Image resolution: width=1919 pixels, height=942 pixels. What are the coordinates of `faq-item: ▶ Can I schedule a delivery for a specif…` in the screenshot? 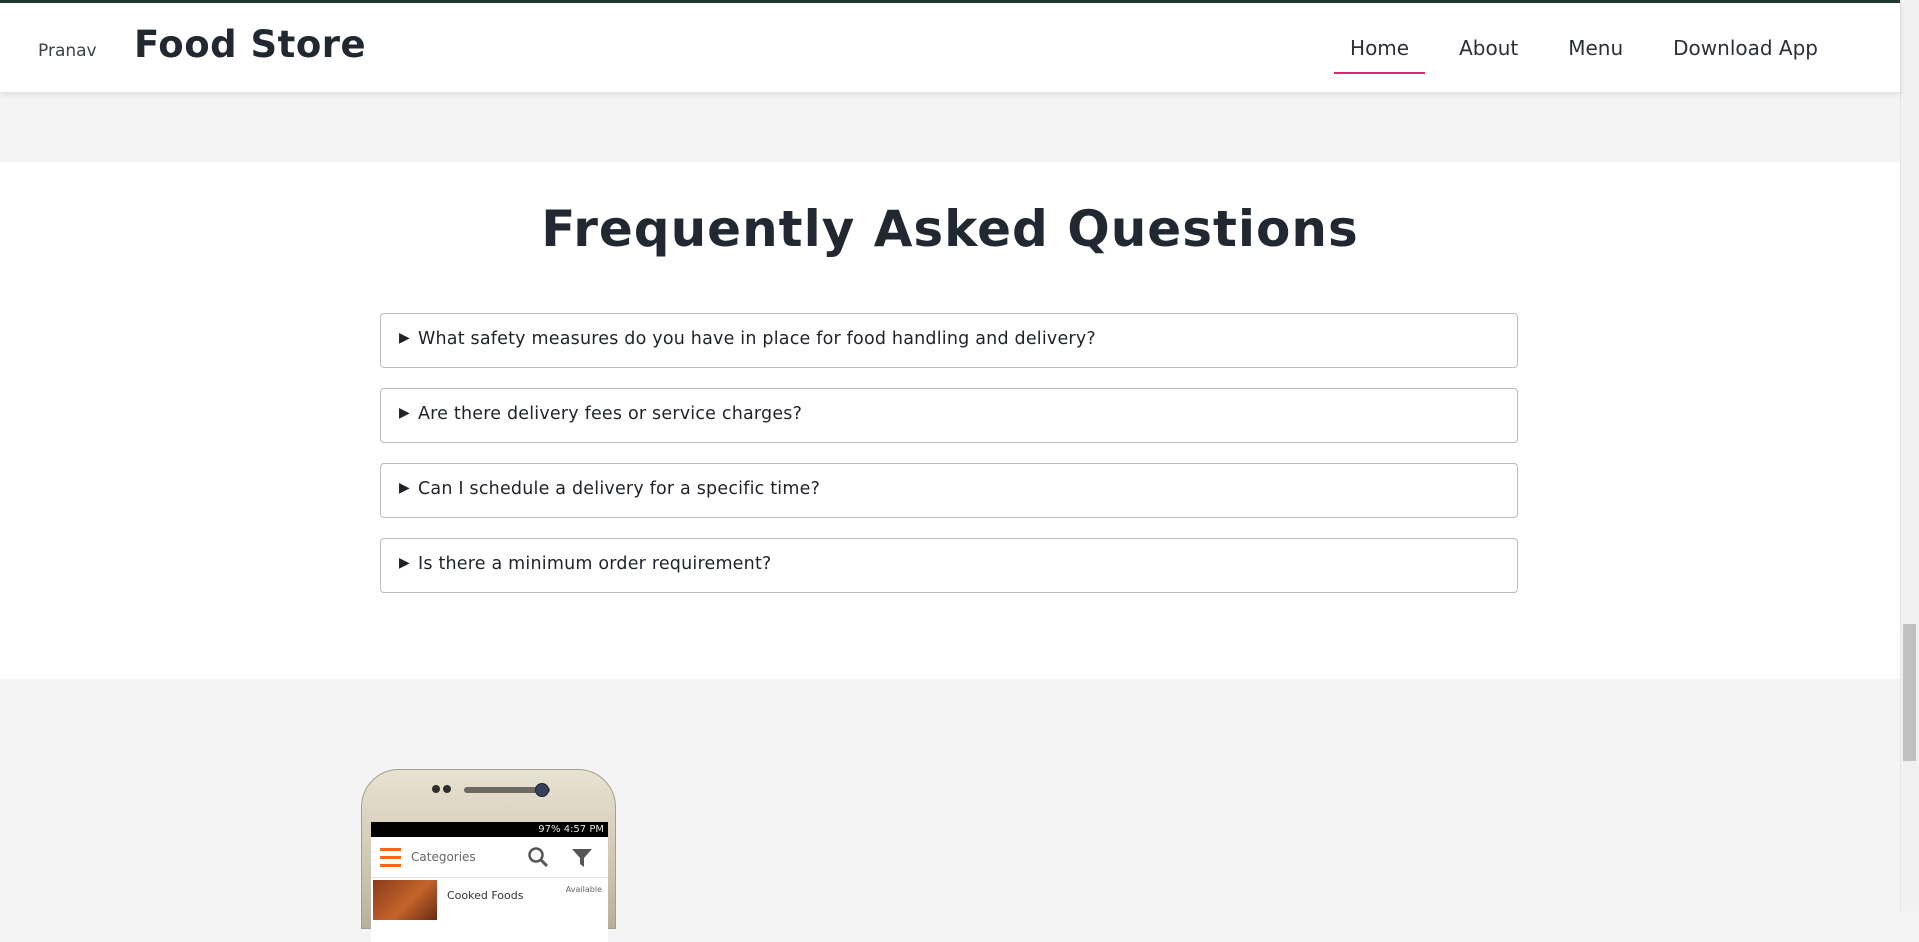 It's located at (949, 490).